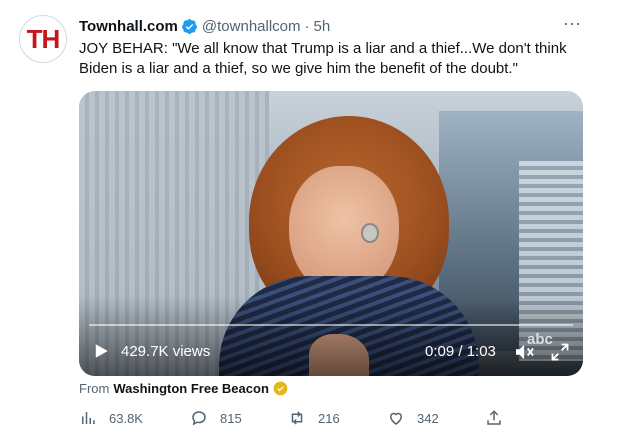  I want to click on share-action, so click(494, 418).